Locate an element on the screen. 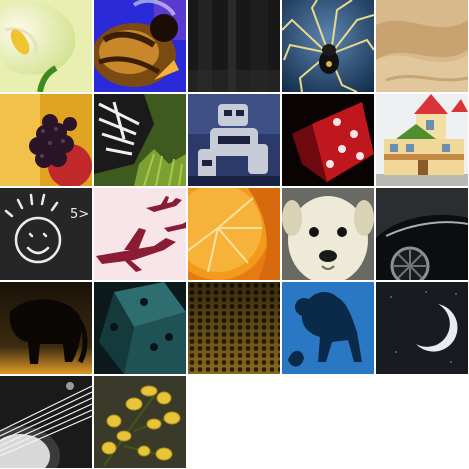 This screenshot has height=469, width=469. tile-guitar-strings is located at coordinates (46, 422).